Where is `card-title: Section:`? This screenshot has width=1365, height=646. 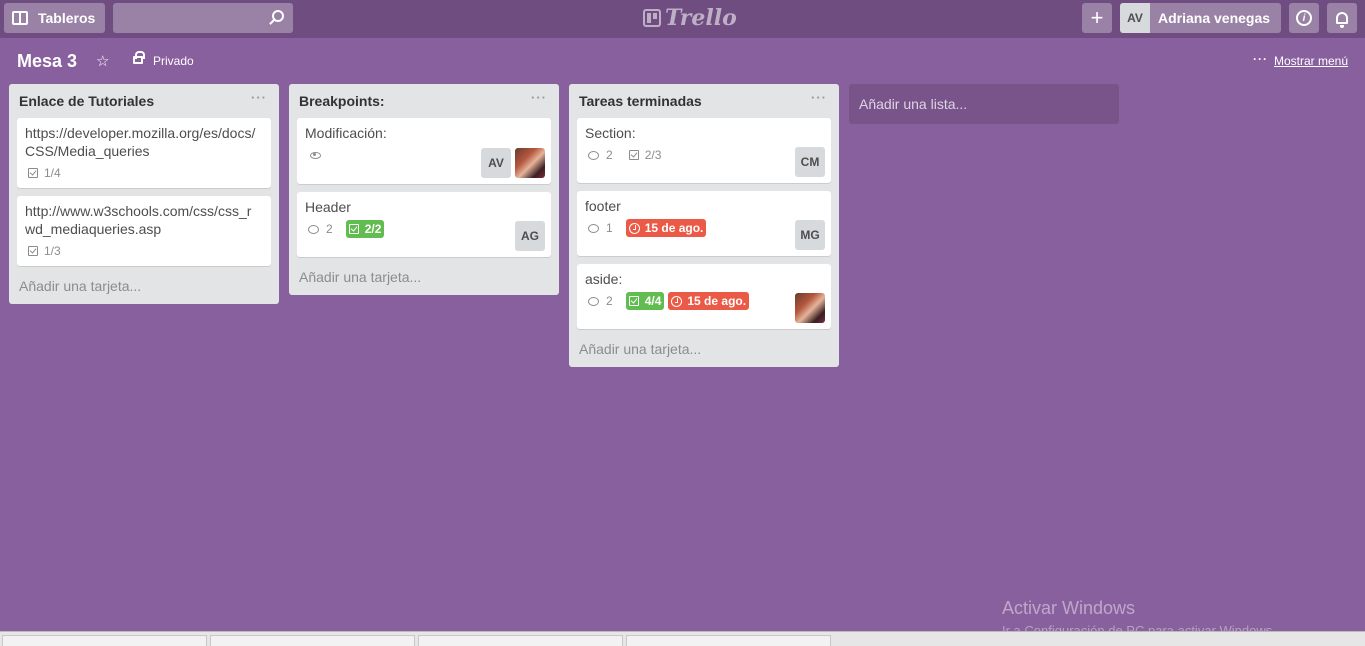 card-title: Section: is located at coordinates (610, 133).